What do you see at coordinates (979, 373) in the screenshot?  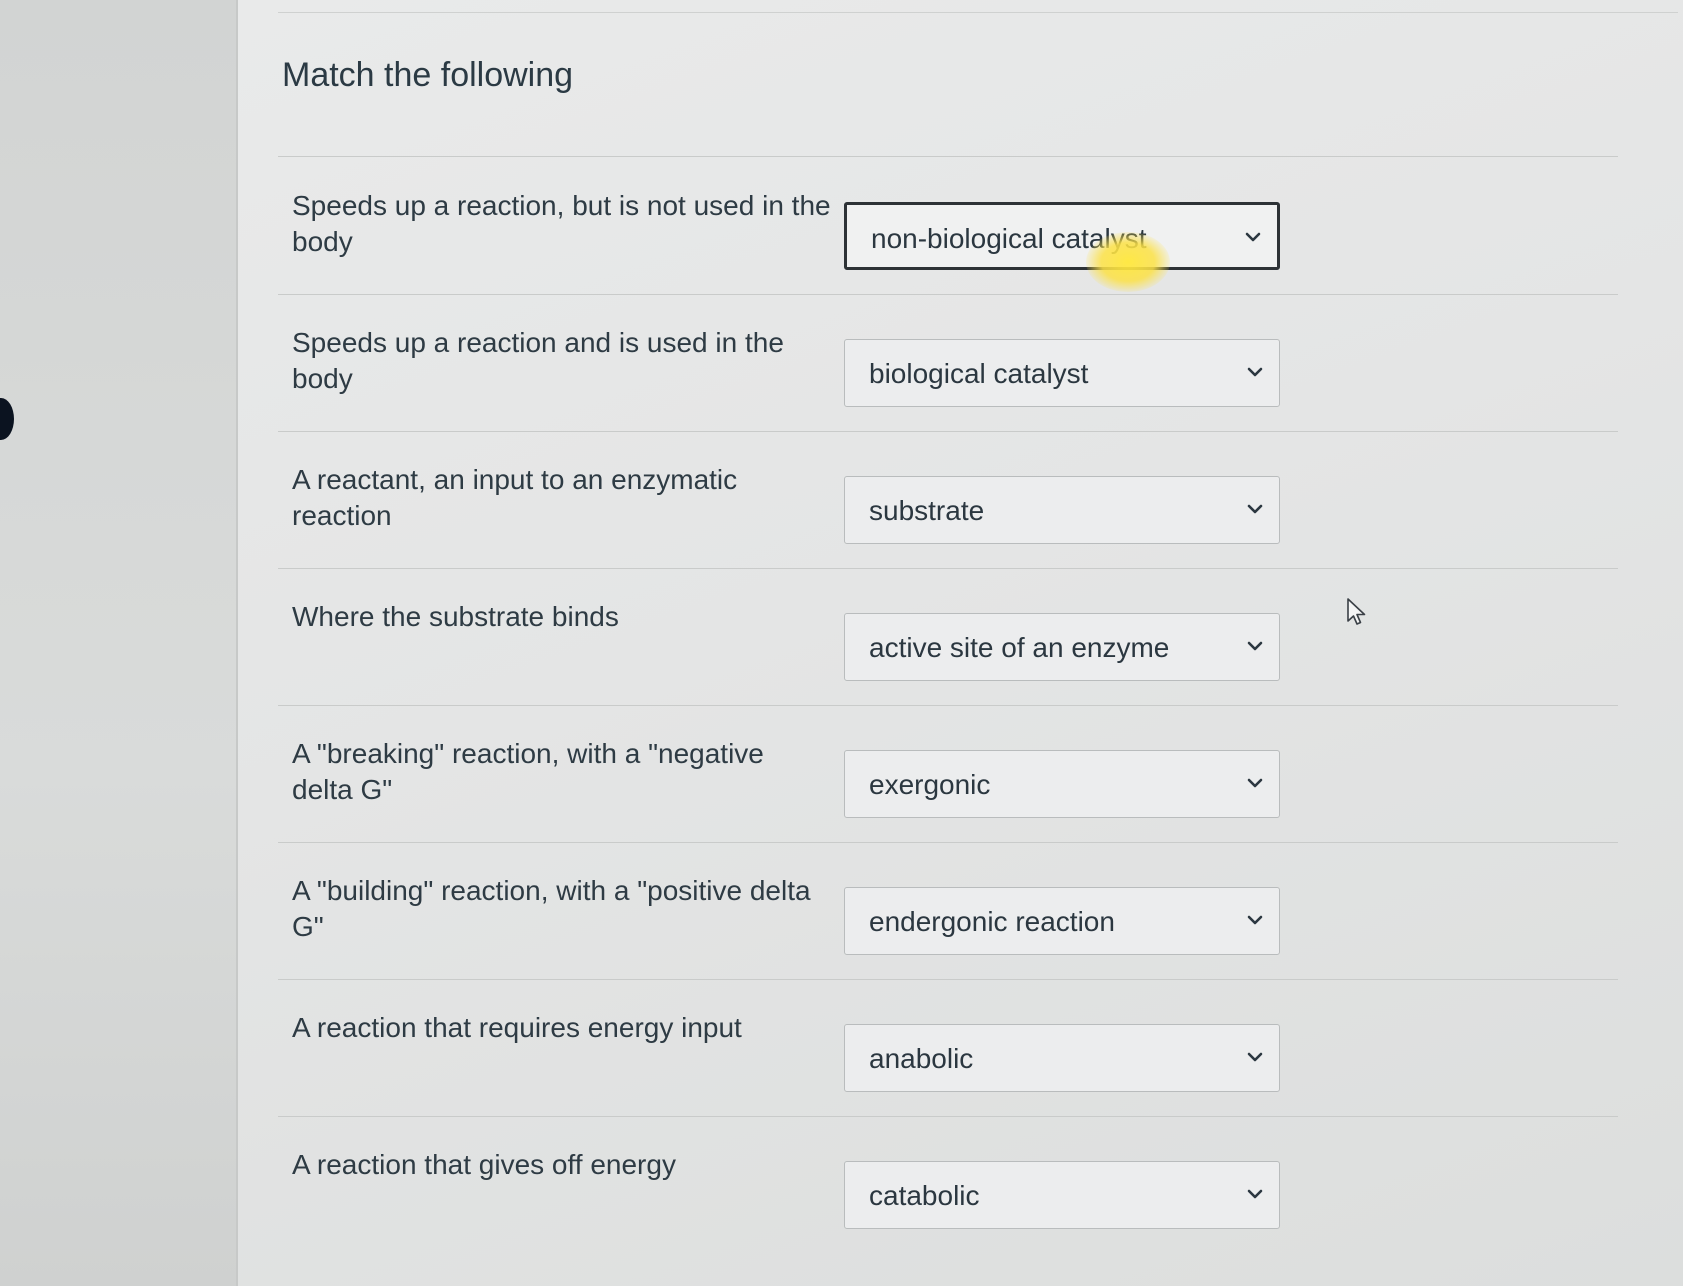 I see `answer-selected-value: biological catalyst` at bounding box center [979, 373].